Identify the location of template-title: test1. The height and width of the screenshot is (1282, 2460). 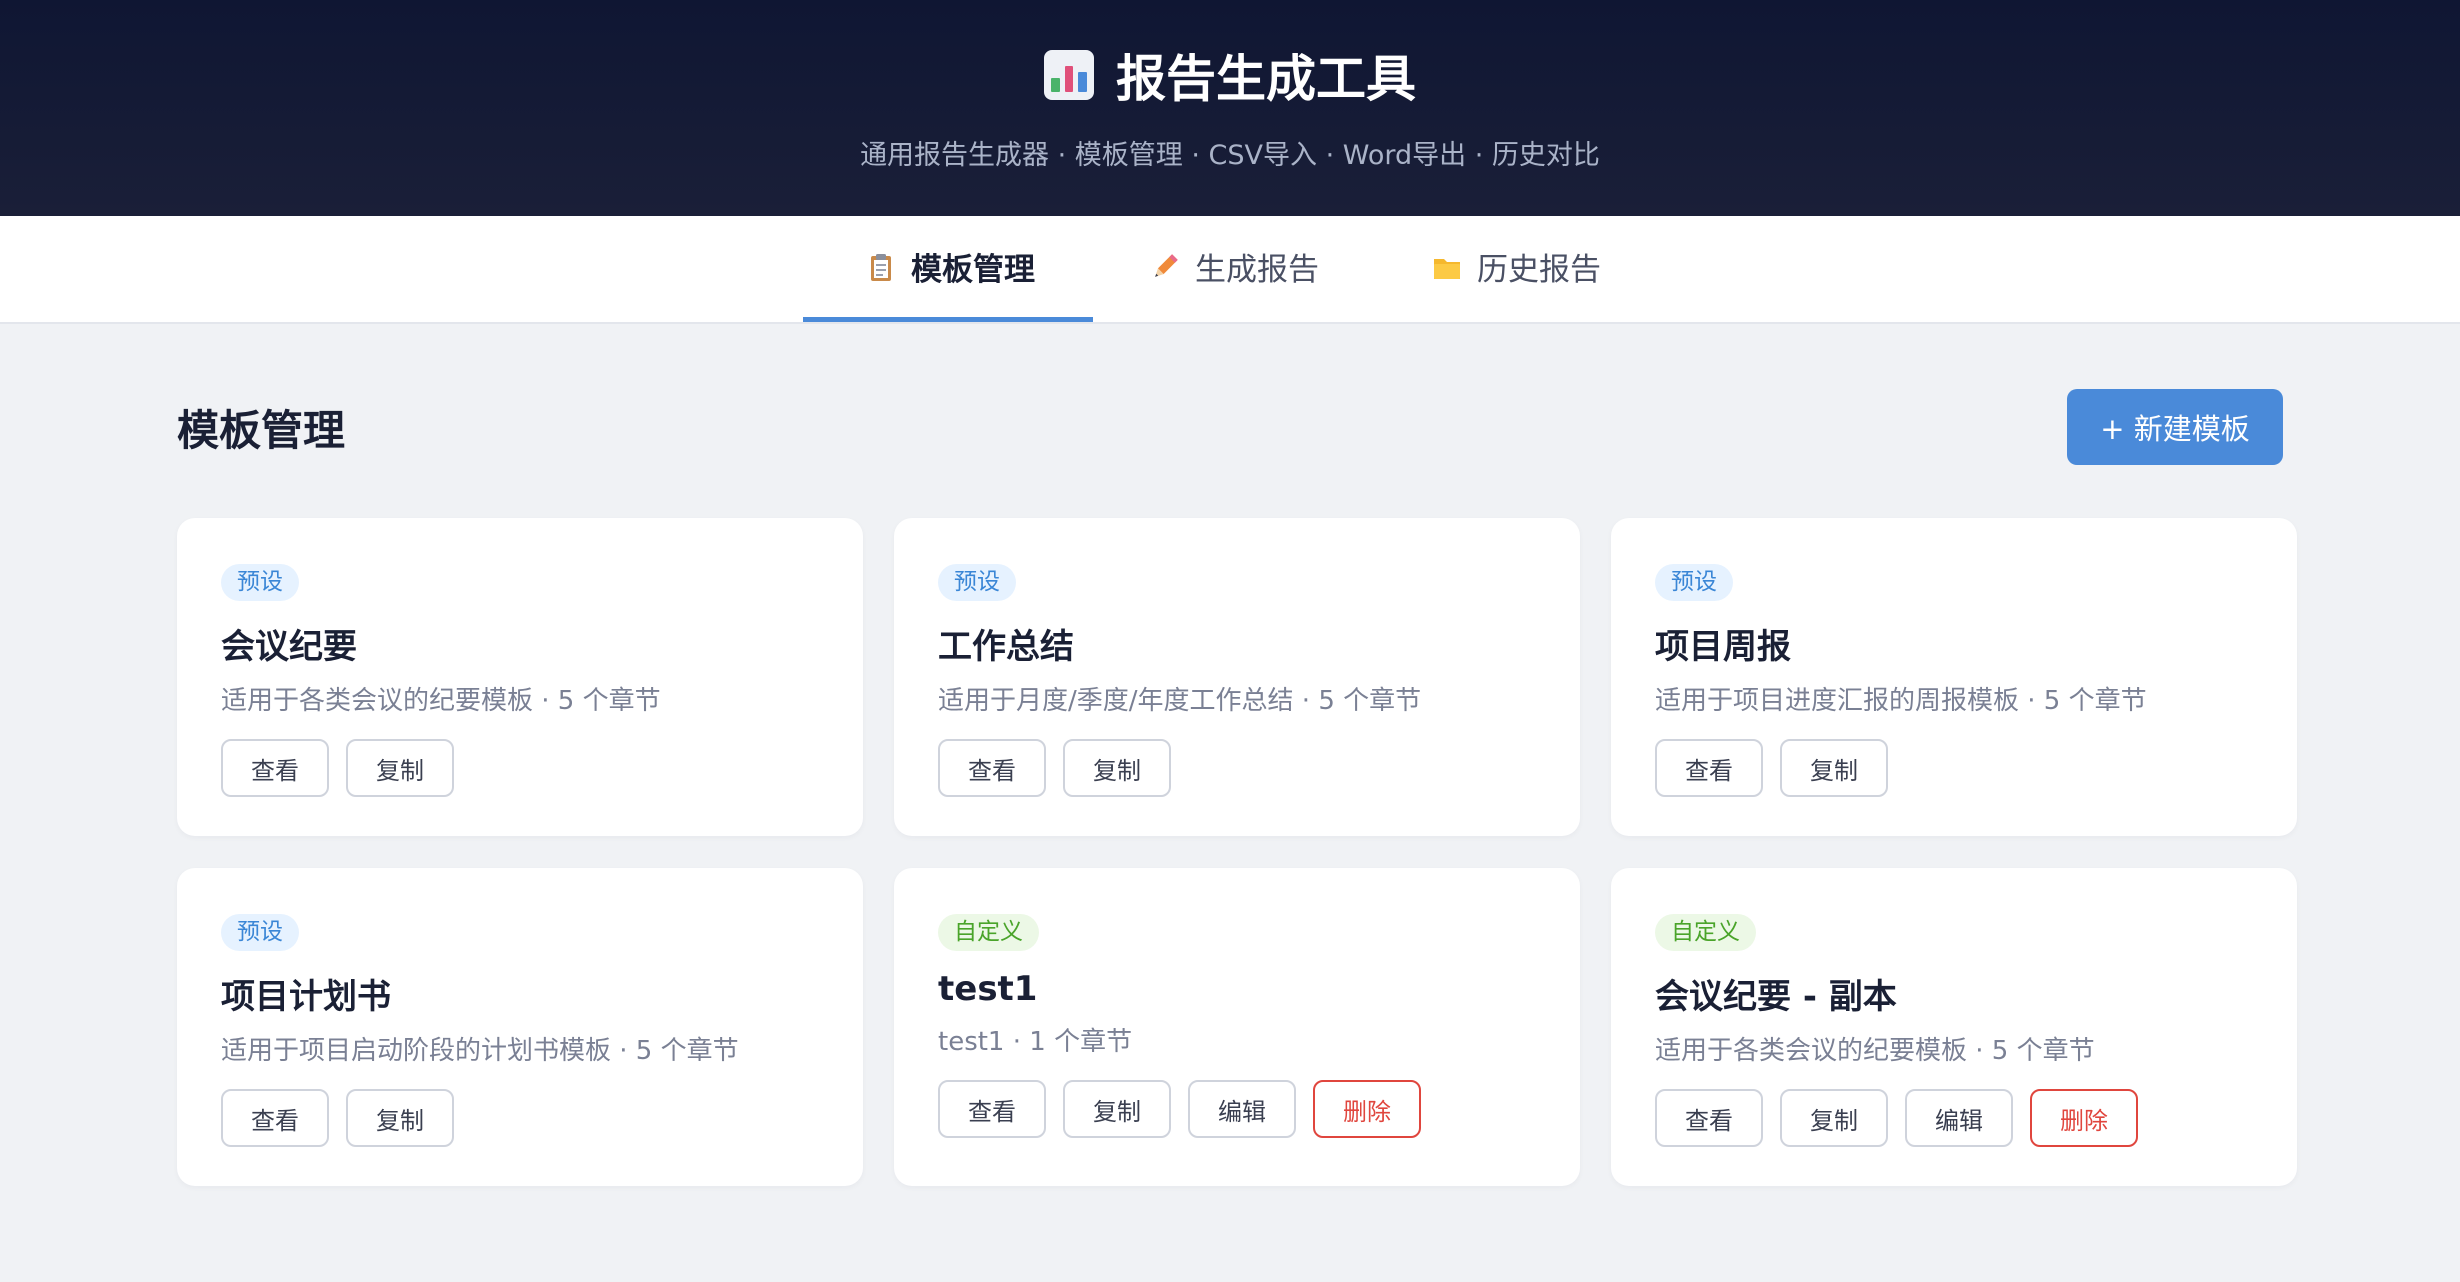
(988, 989).